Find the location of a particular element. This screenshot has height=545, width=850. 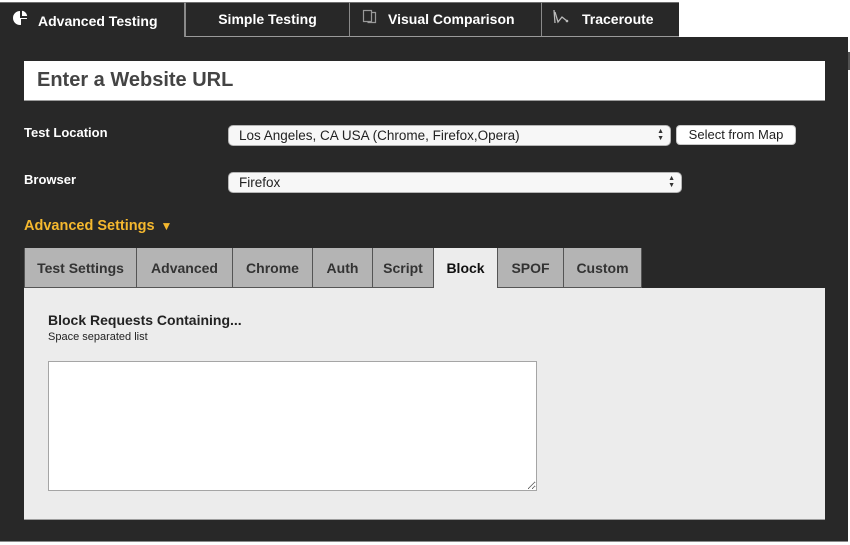

tab-label: Visual Comparison is located at coordinates (451, 19).